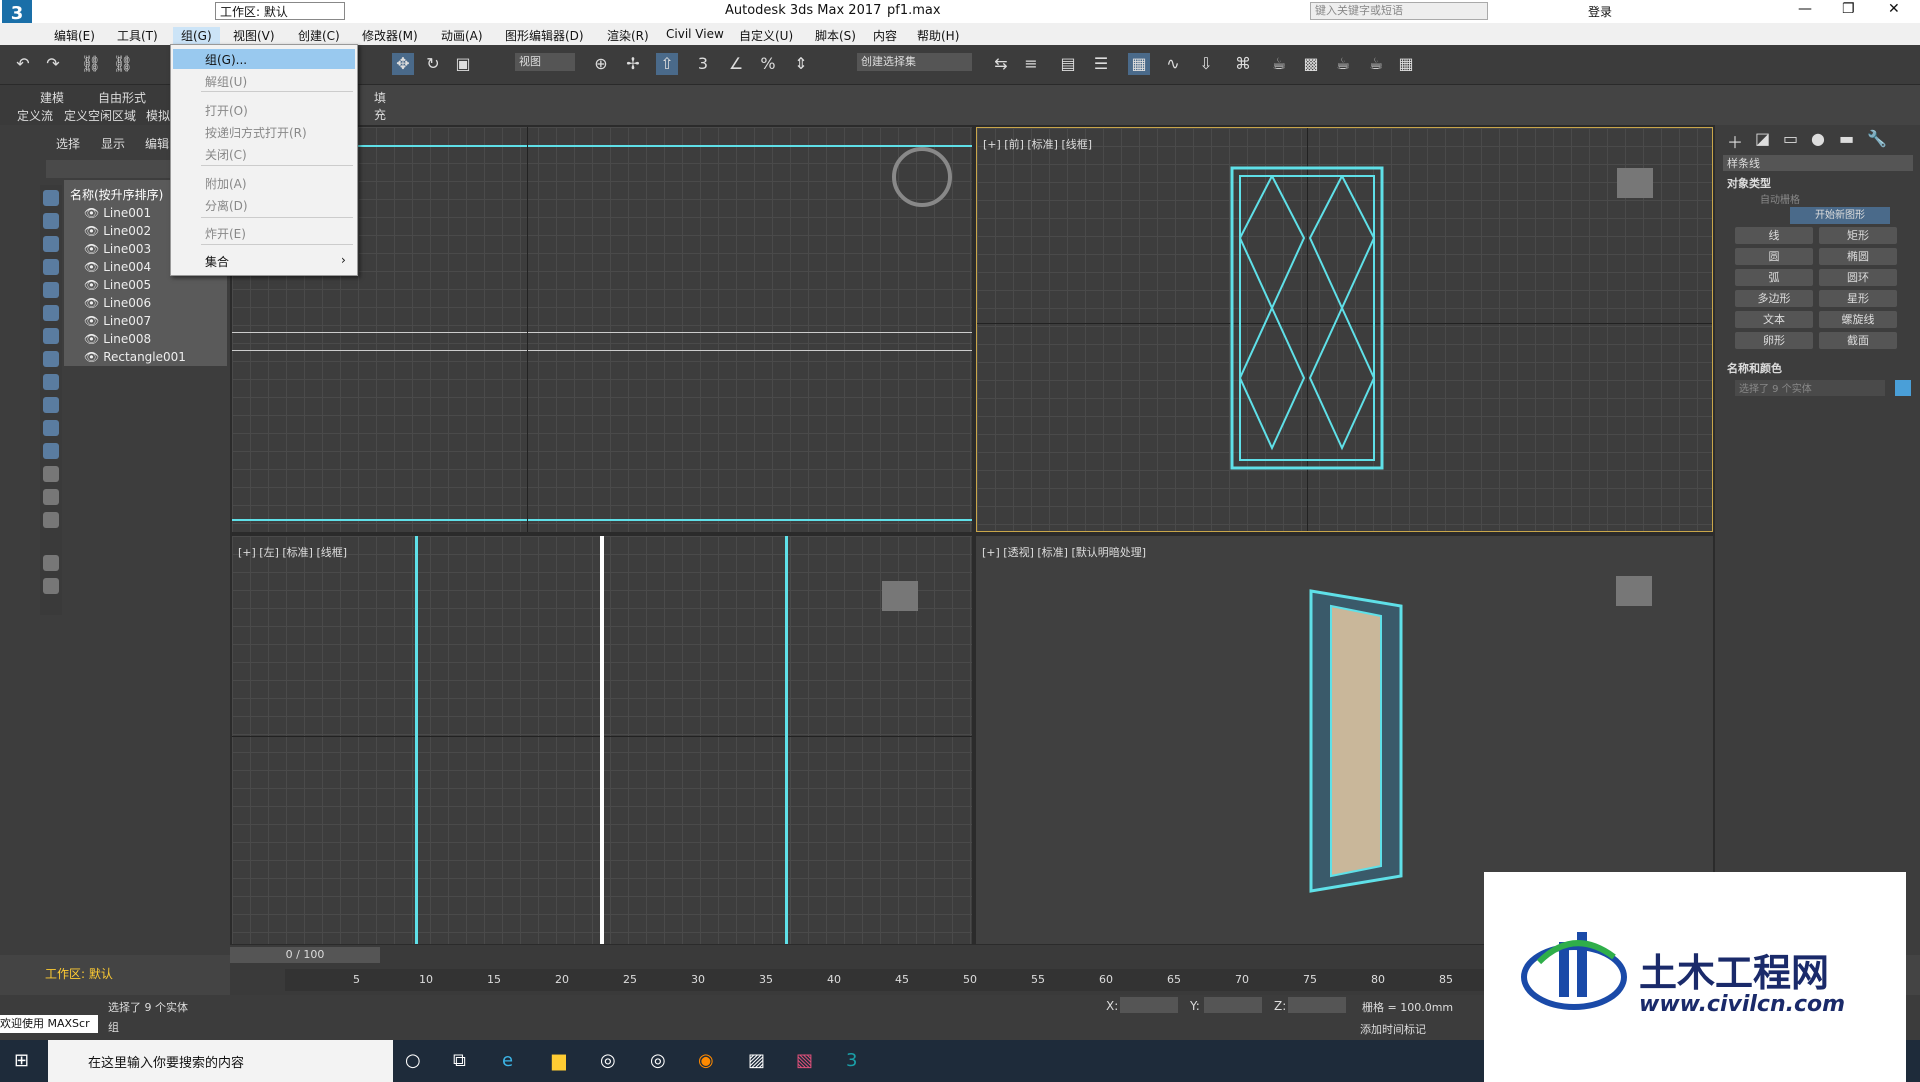 The image size is (1920, 1082). Describe the element at coordinates (756, 1060) in the screenshot. I see `app-icon: ▨` at that location.